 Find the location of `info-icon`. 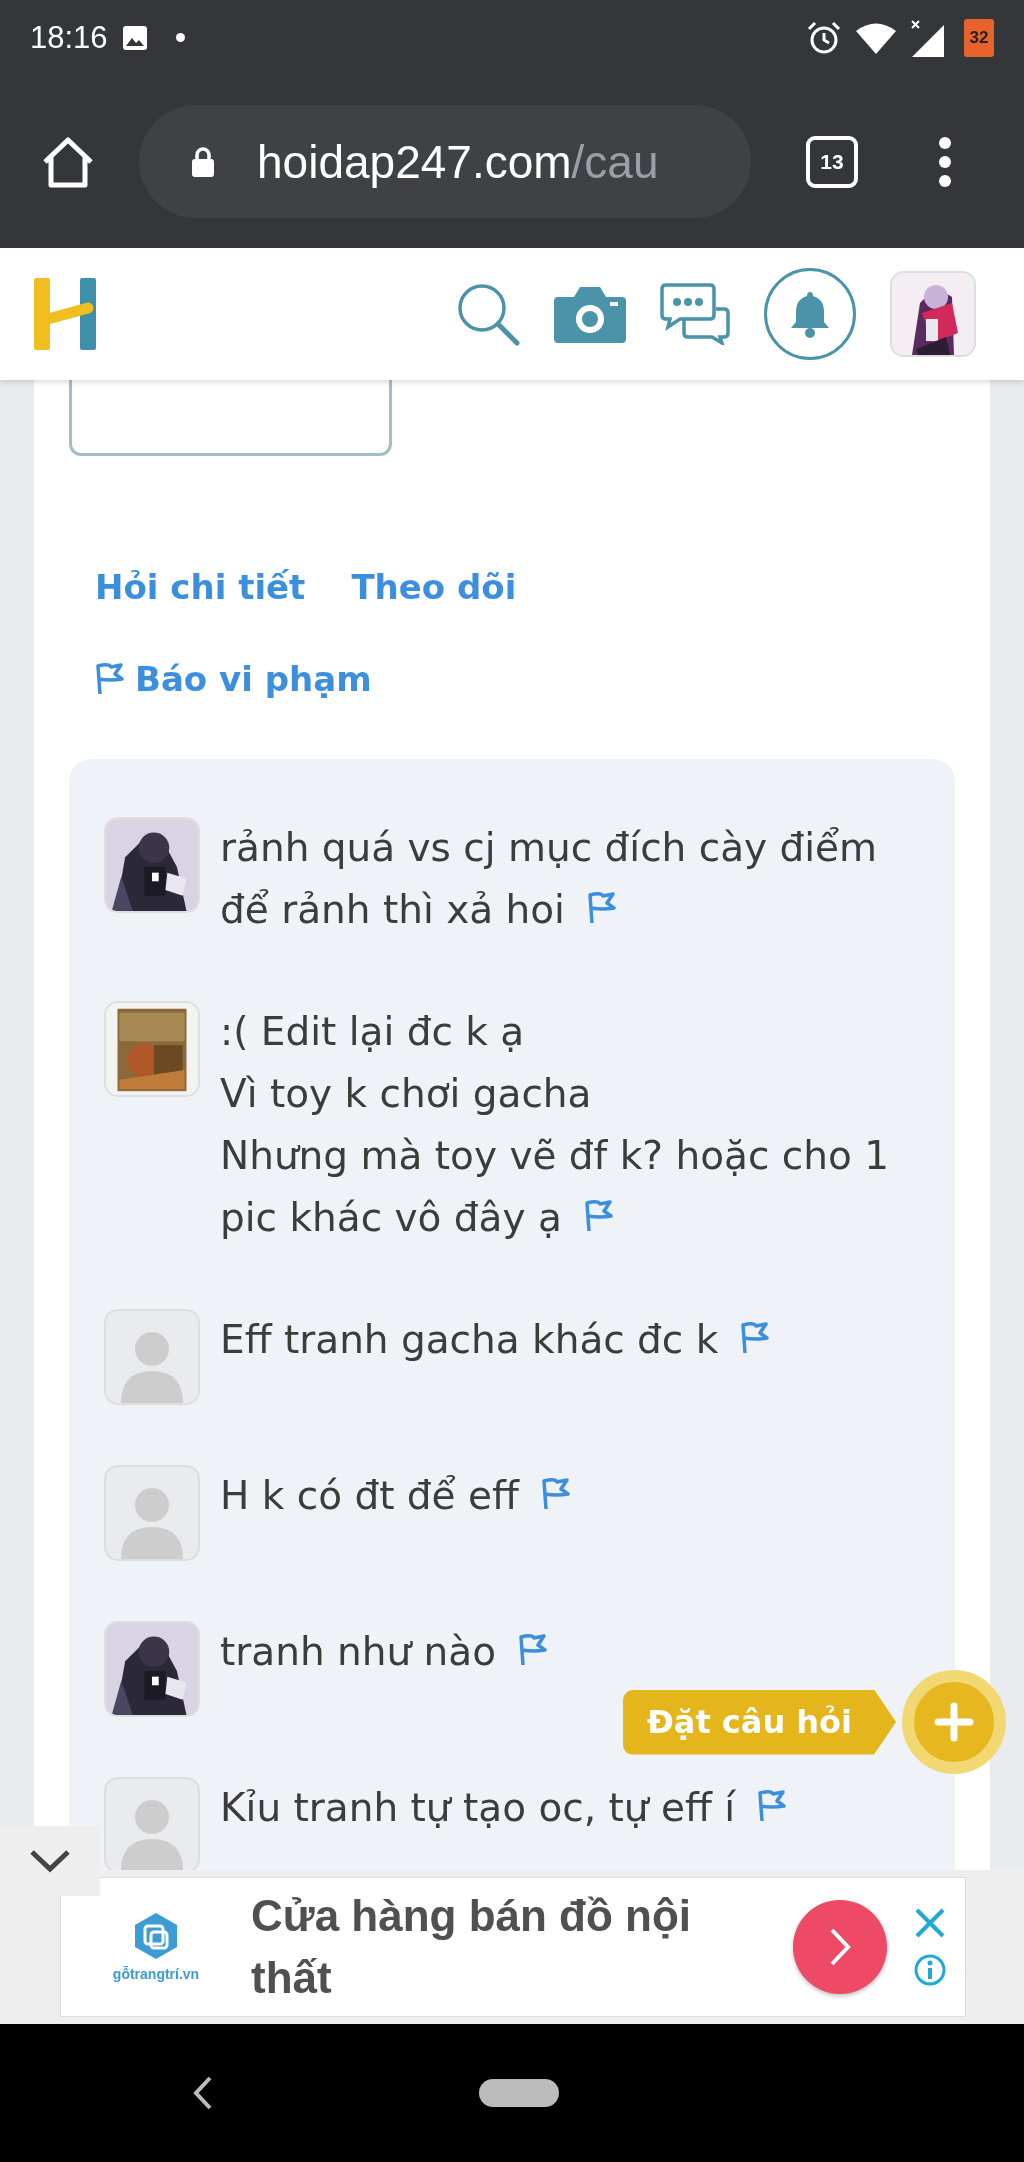

info-icon is located at coordinates (930, 1970).